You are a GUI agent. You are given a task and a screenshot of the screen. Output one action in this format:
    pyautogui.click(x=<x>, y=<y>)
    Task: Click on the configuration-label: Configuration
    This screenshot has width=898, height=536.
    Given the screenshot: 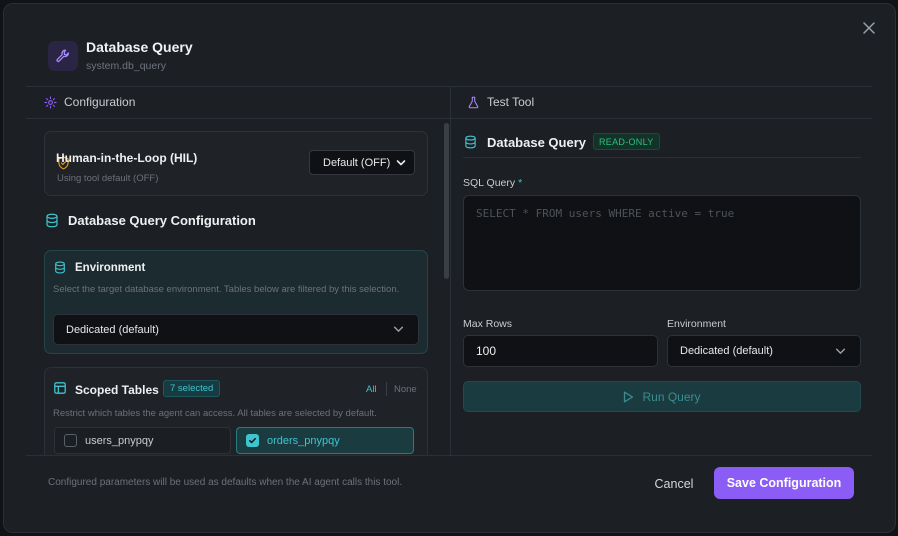 What is the action you would take?
    pyautogui.click(x=100, y=102)
    